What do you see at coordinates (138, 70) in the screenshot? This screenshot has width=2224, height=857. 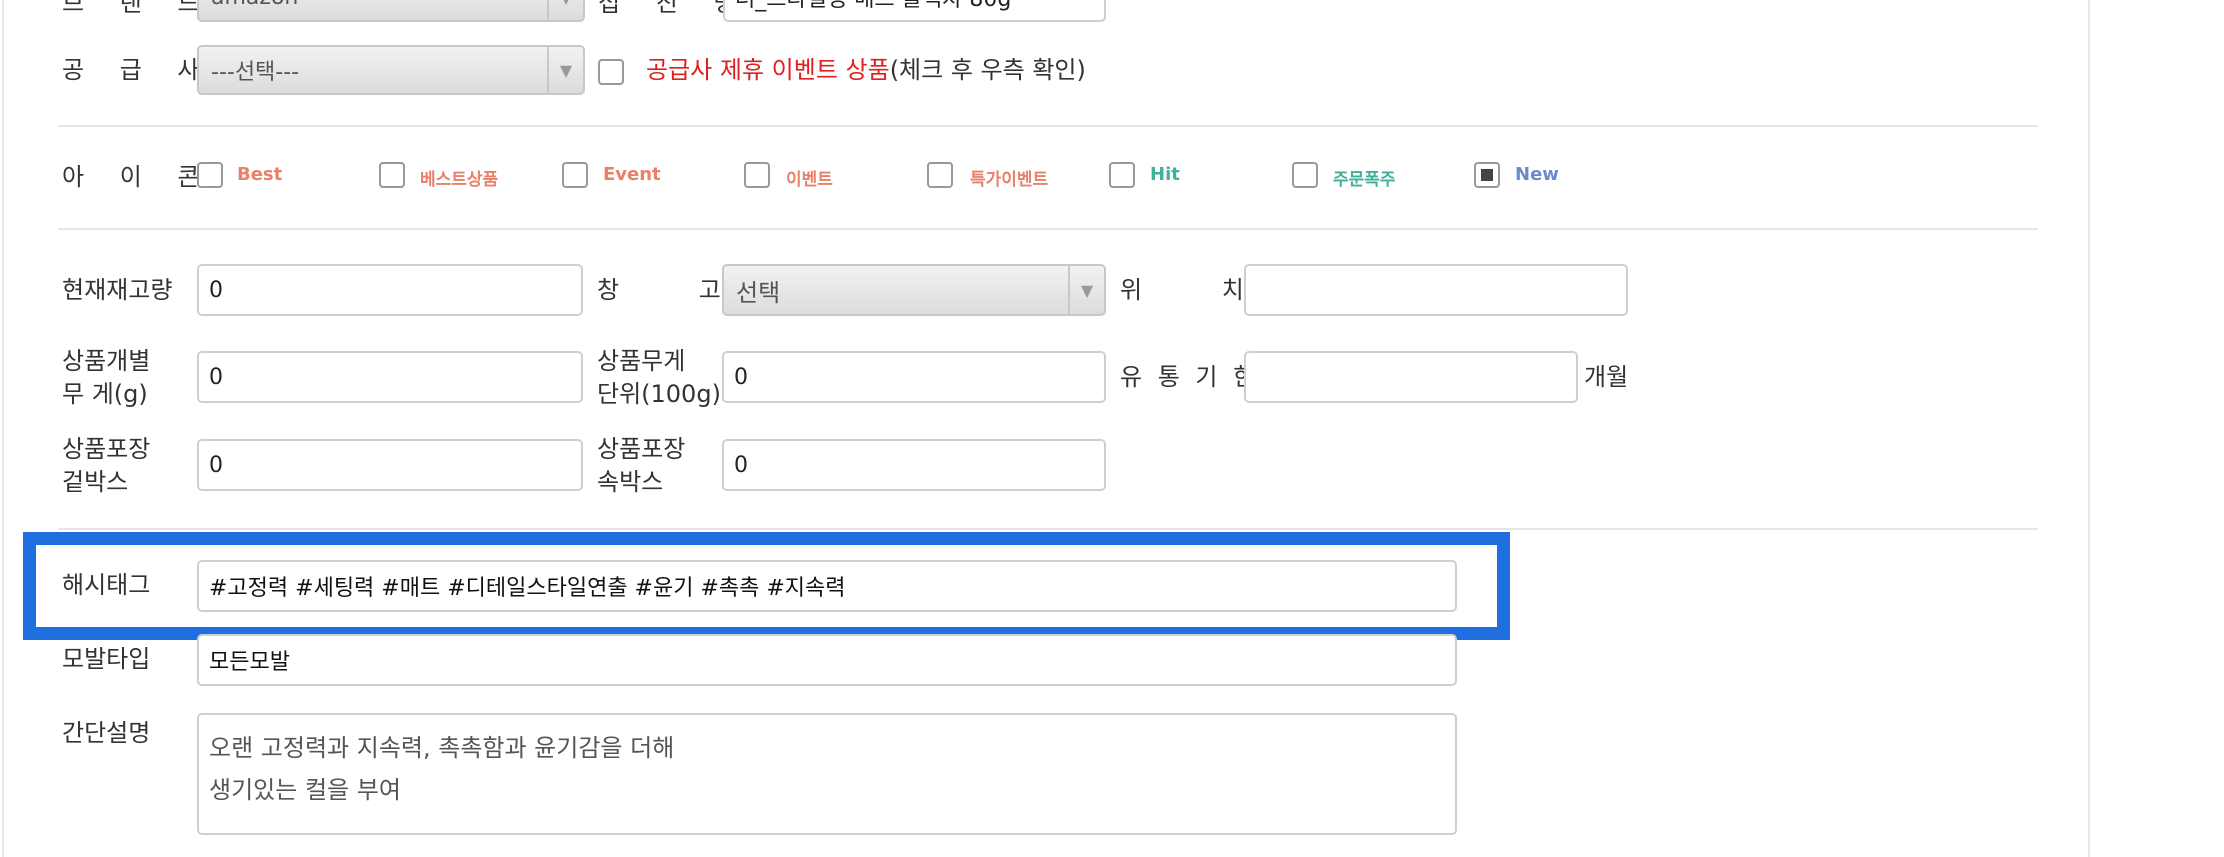 I see `supplier-label: 공 급 사` at bounding box center [138, 70].